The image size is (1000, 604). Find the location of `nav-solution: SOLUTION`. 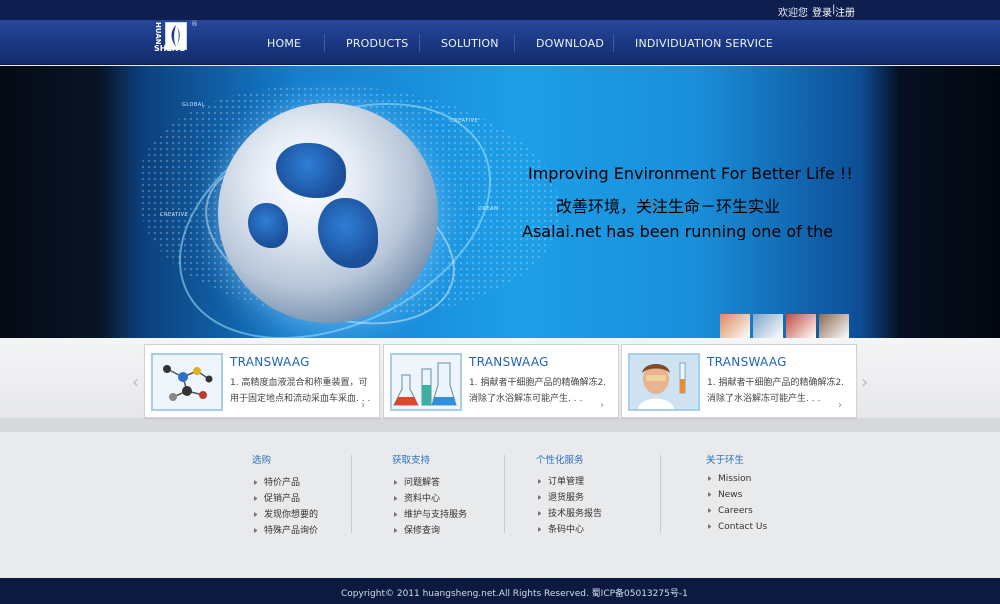

nav-solution: SOLUTION is located at coordinates (470, 43).